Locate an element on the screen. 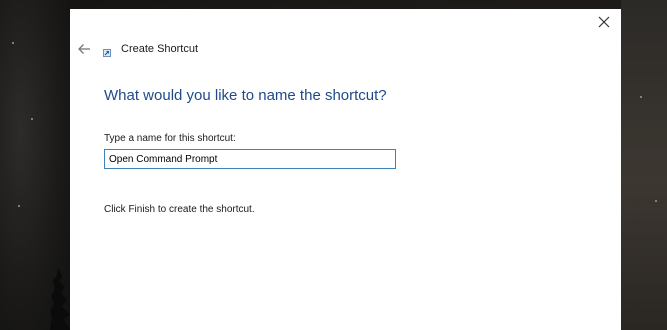 This screenshot has width=667, height=330. shortcut-wizard-icon is located at coordinates (107, 53).